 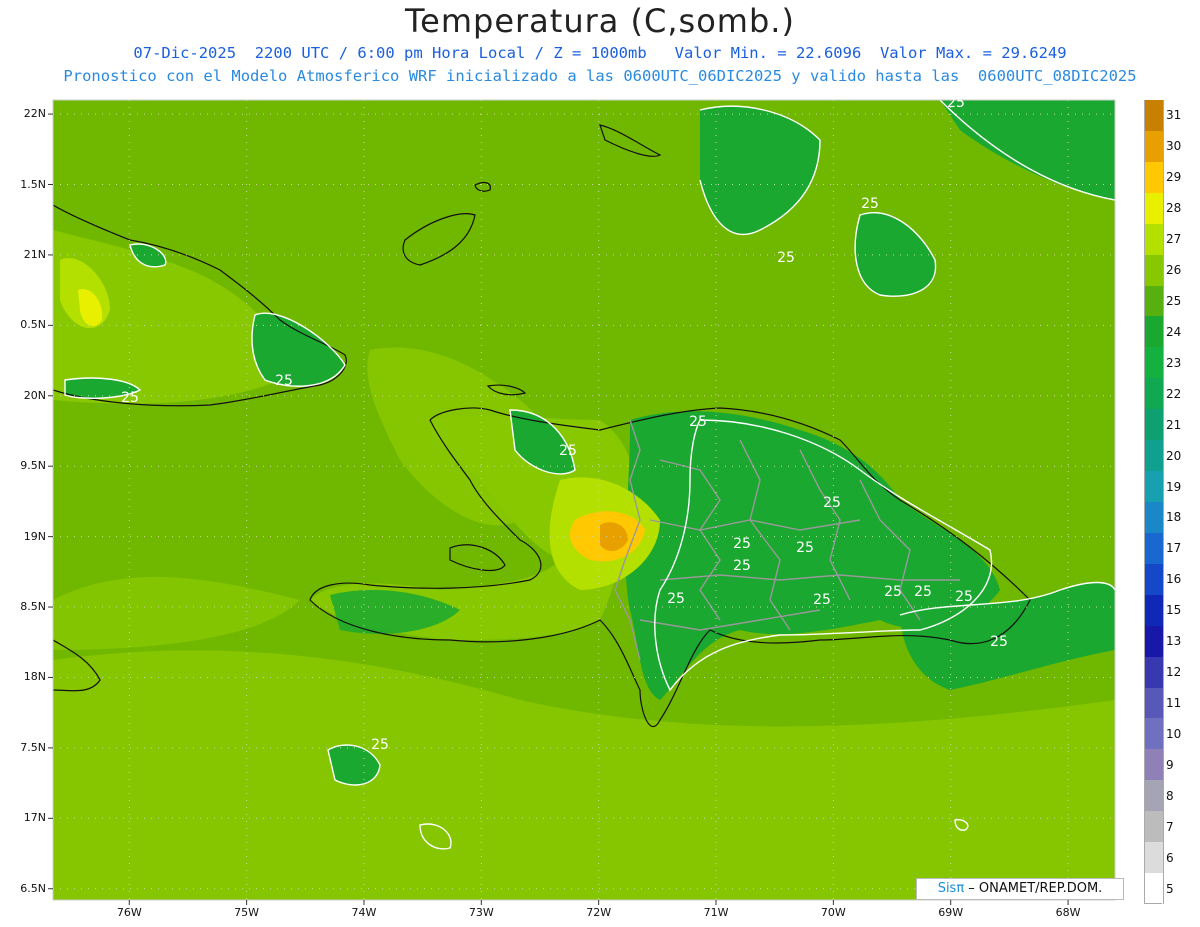 What do you see at coordinates (1174, 301) in the screenshot?
I see `legend-value: 25` at bounding box center [1174, 301].